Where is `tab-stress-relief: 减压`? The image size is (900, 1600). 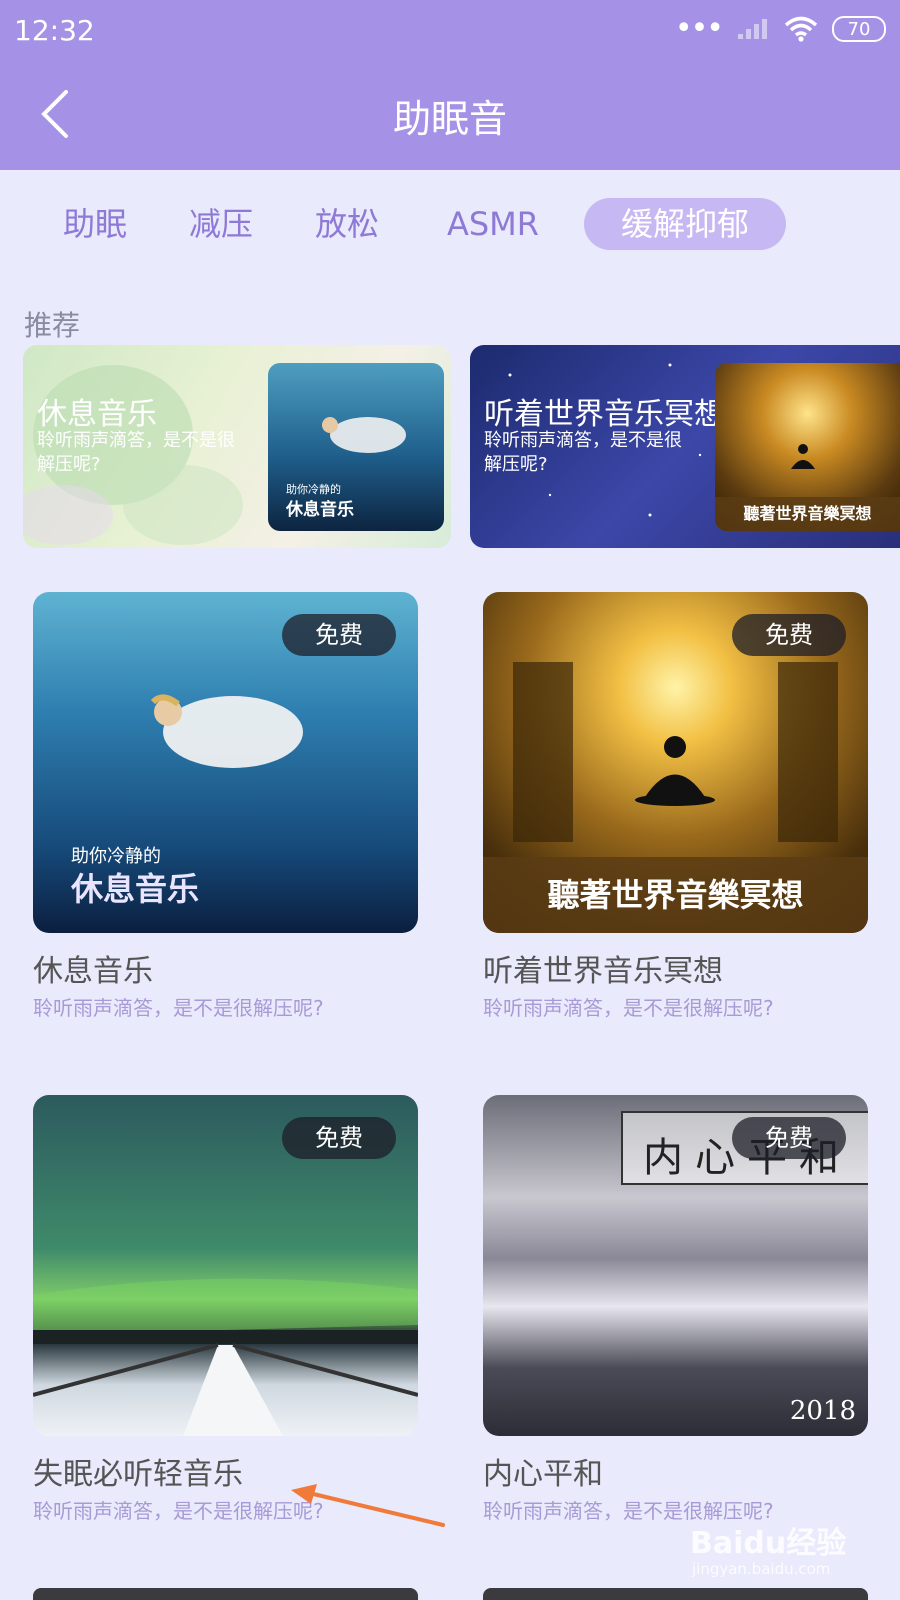
tab-stress-relief: 减压 is located at coordinates (221, 224).